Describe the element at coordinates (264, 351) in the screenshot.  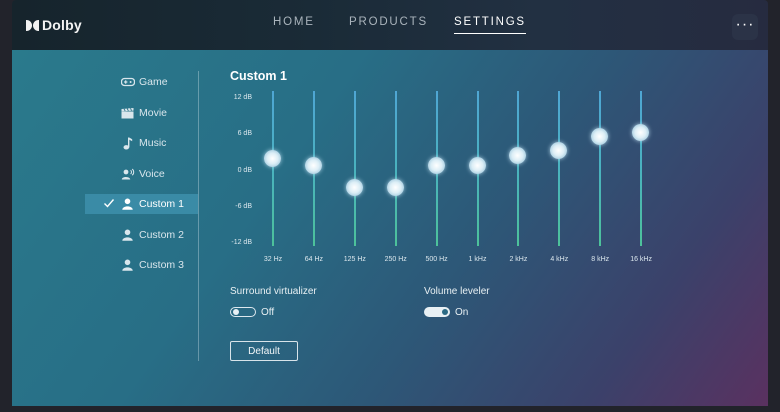
I see `default-button: Default` at that location.